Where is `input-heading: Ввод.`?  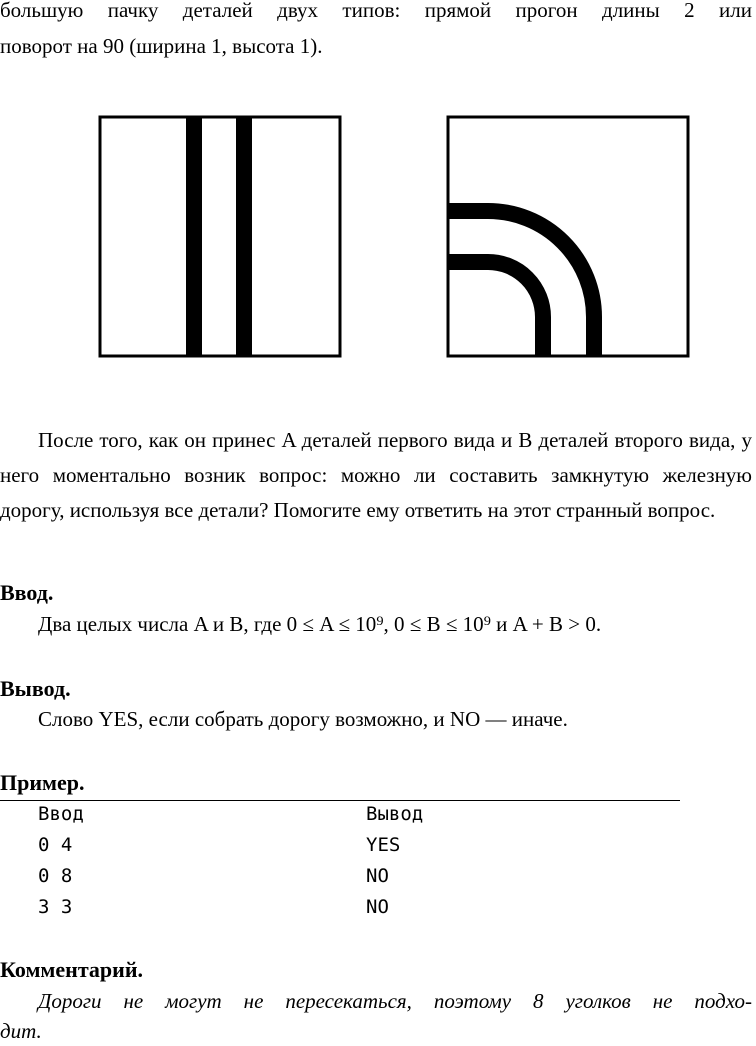
input-heading: Ввод. is located at coordinates (27, 592).